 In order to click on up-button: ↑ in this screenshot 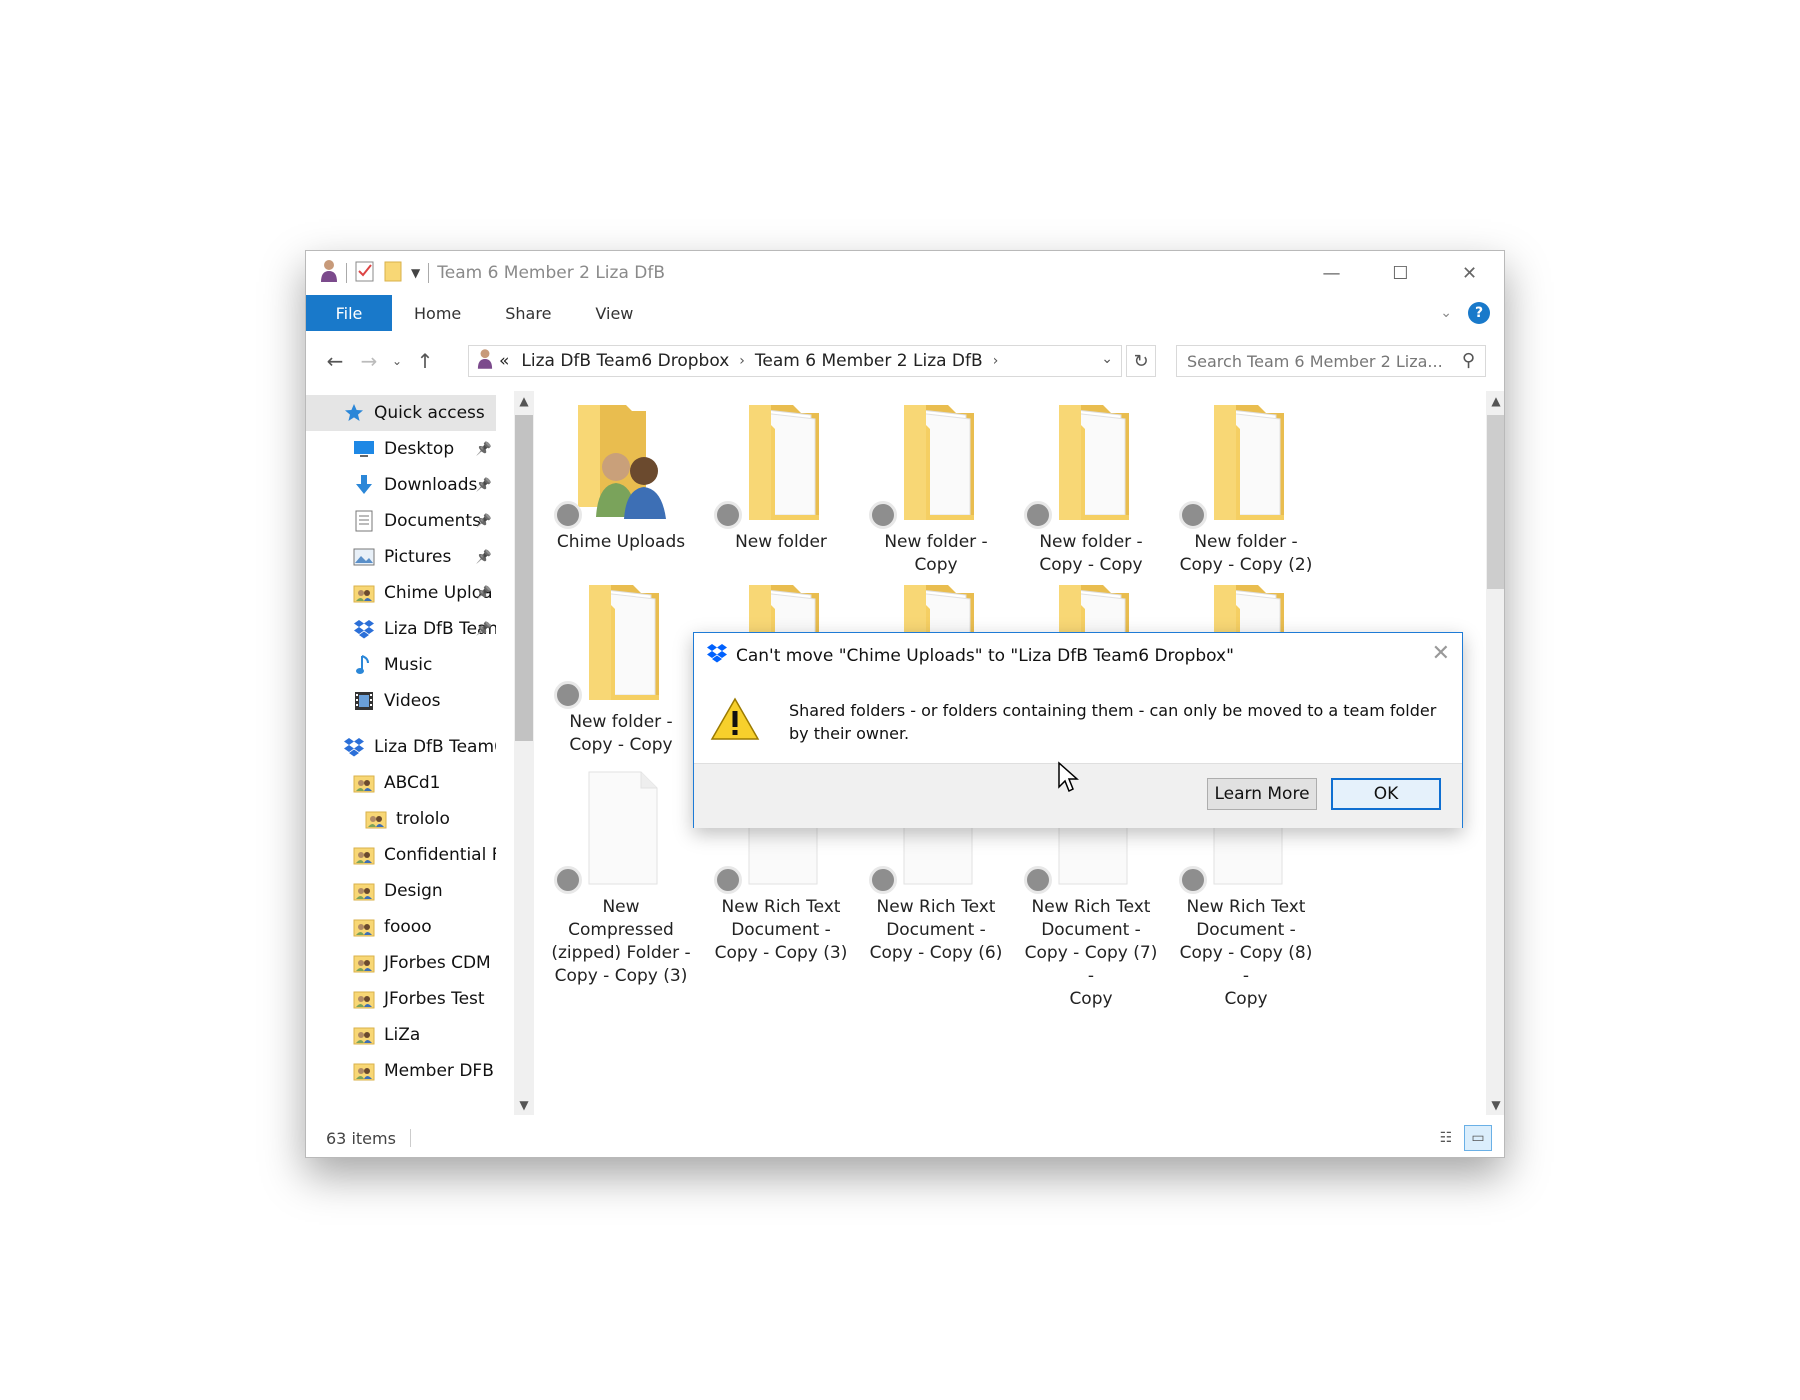, I will do `click(425, 361)`.